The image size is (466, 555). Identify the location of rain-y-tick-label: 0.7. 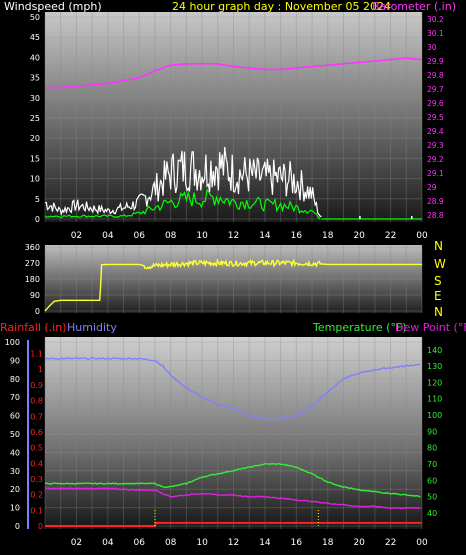
(36, 416).